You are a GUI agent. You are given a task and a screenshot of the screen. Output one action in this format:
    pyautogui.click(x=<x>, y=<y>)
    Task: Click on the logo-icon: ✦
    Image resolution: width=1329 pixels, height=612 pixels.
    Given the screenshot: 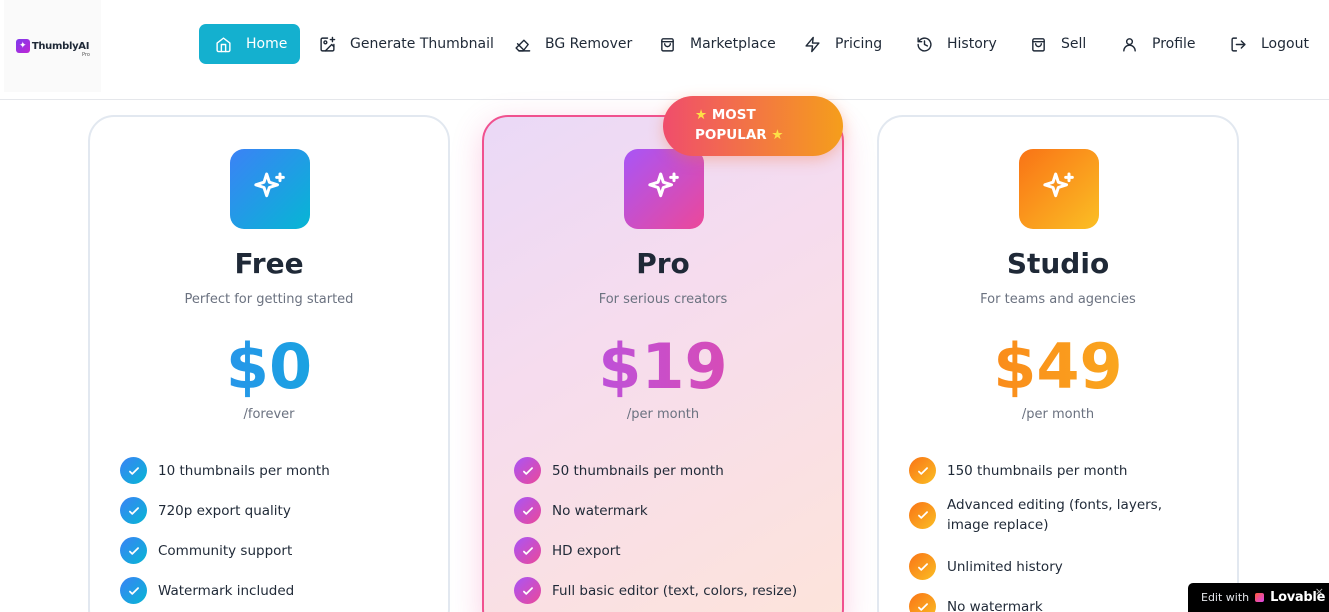 What is the action you would take?
    pyautogui.click(x=22, y=46)
    